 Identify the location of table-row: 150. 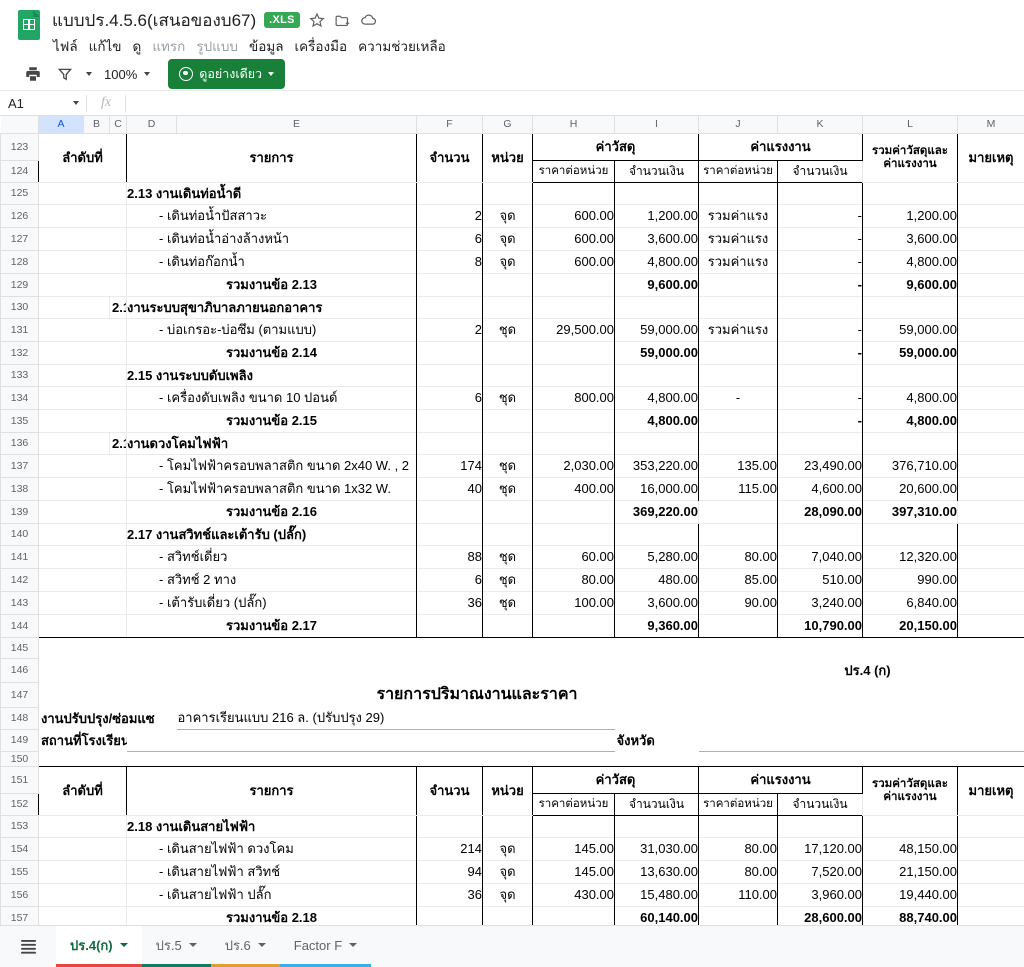
(512, 758).